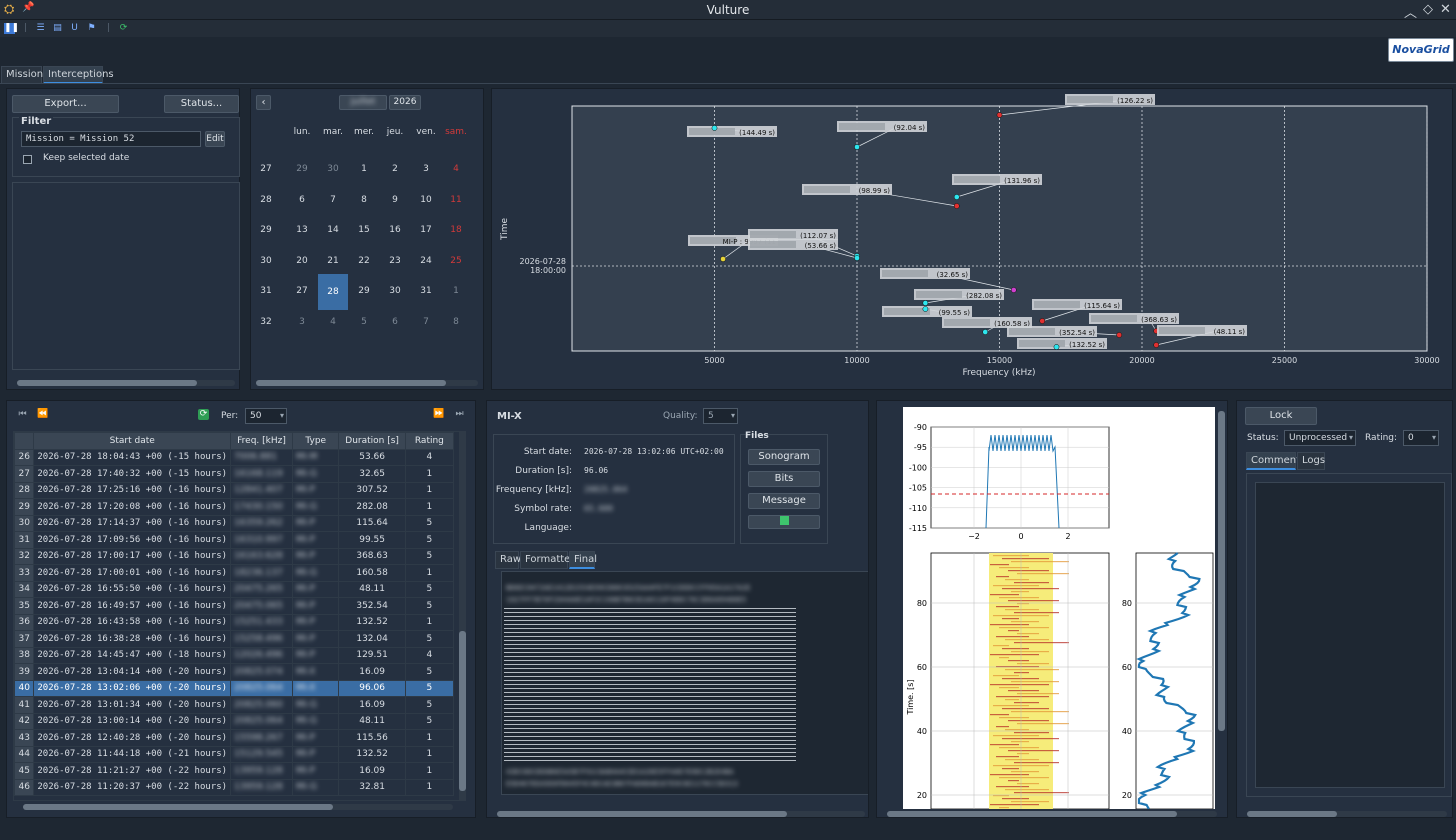 The width and height of the screenshot is (1456, 840). Describe the element at coordinates (426, 261) in the screenshot. I see `calendar-day: 24` at that location.